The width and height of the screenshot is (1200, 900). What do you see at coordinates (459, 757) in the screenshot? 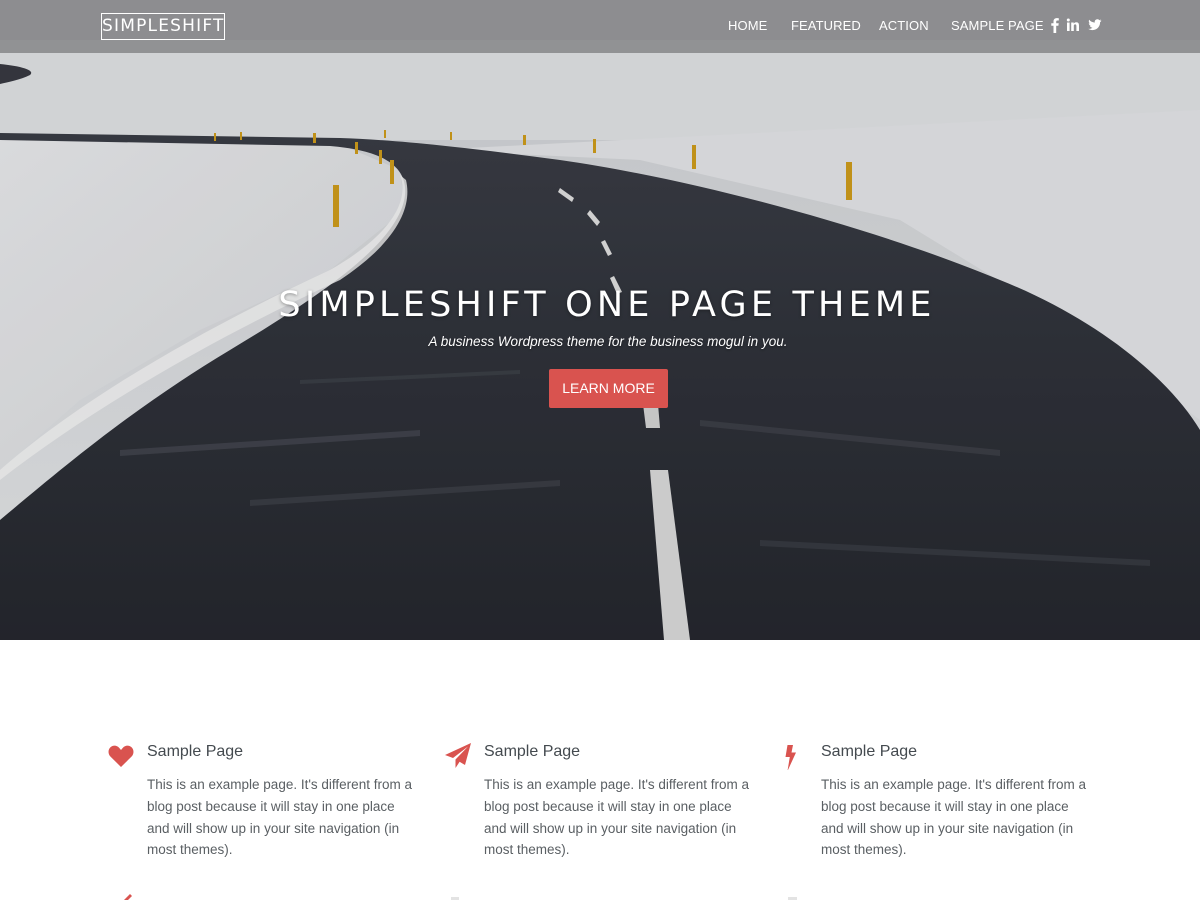
I see `paper-plane-icon` at bounding box center [459, 757].